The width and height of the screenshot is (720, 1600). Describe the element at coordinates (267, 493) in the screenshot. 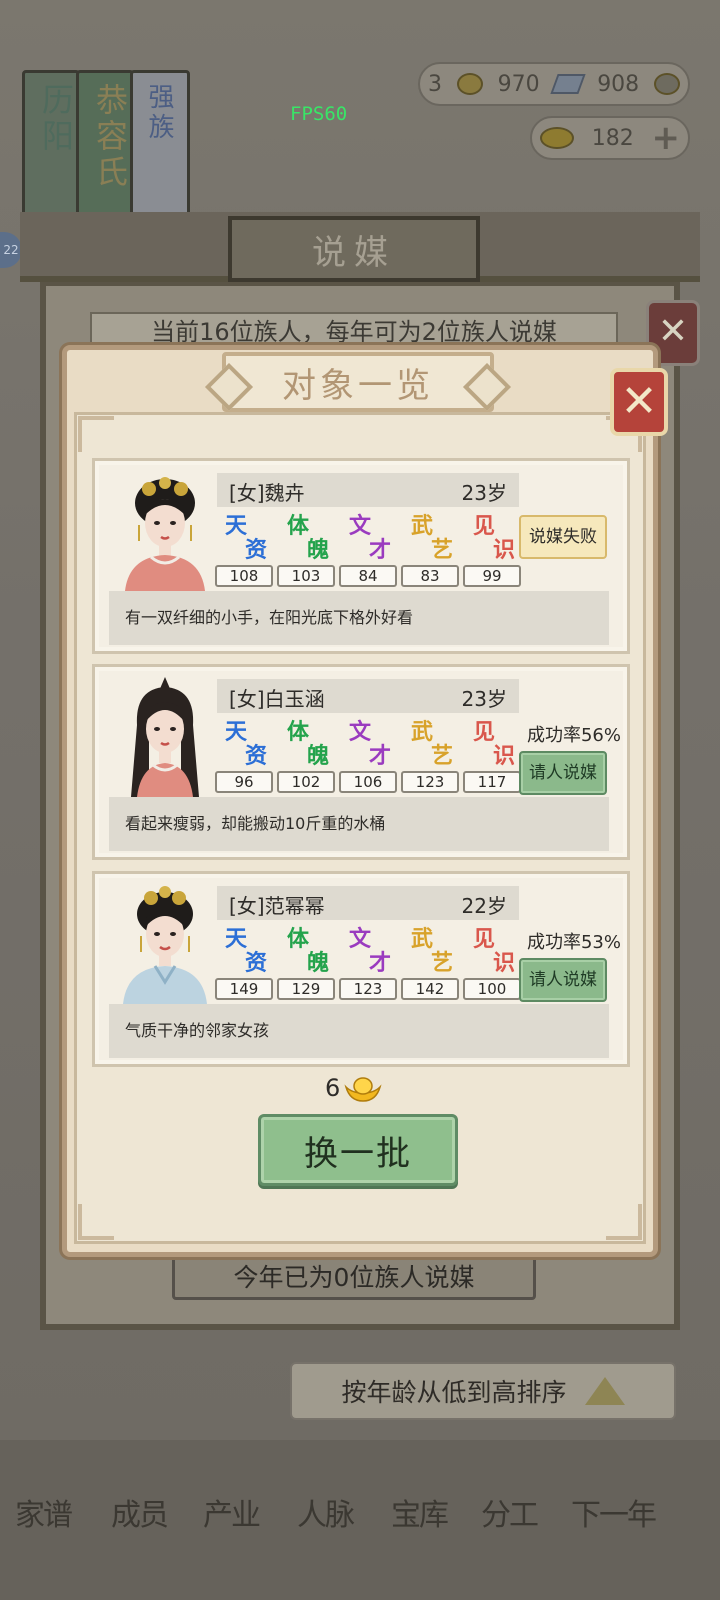

I see `candidate-name: [女]魏卉` at that location.